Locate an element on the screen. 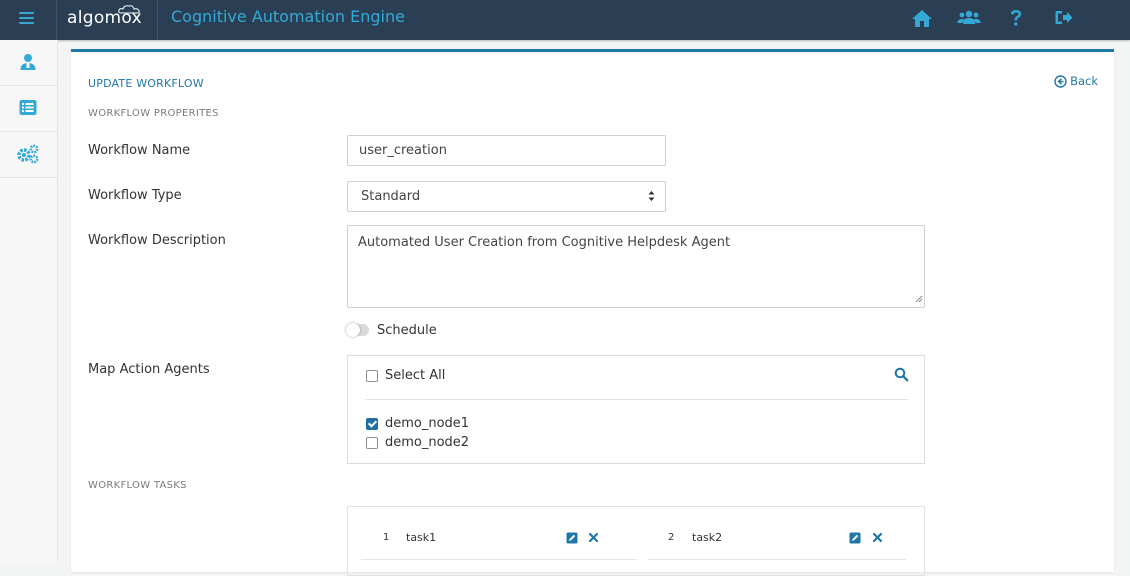  workflow-type-value: Standard is located at coordinates (391, 196).